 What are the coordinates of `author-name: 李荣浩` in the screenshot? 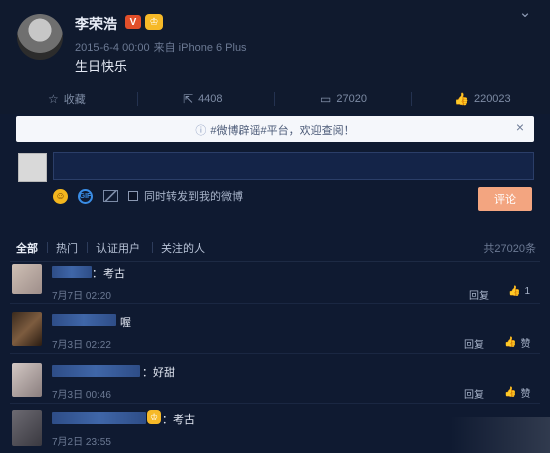 It's located at (96, 24).